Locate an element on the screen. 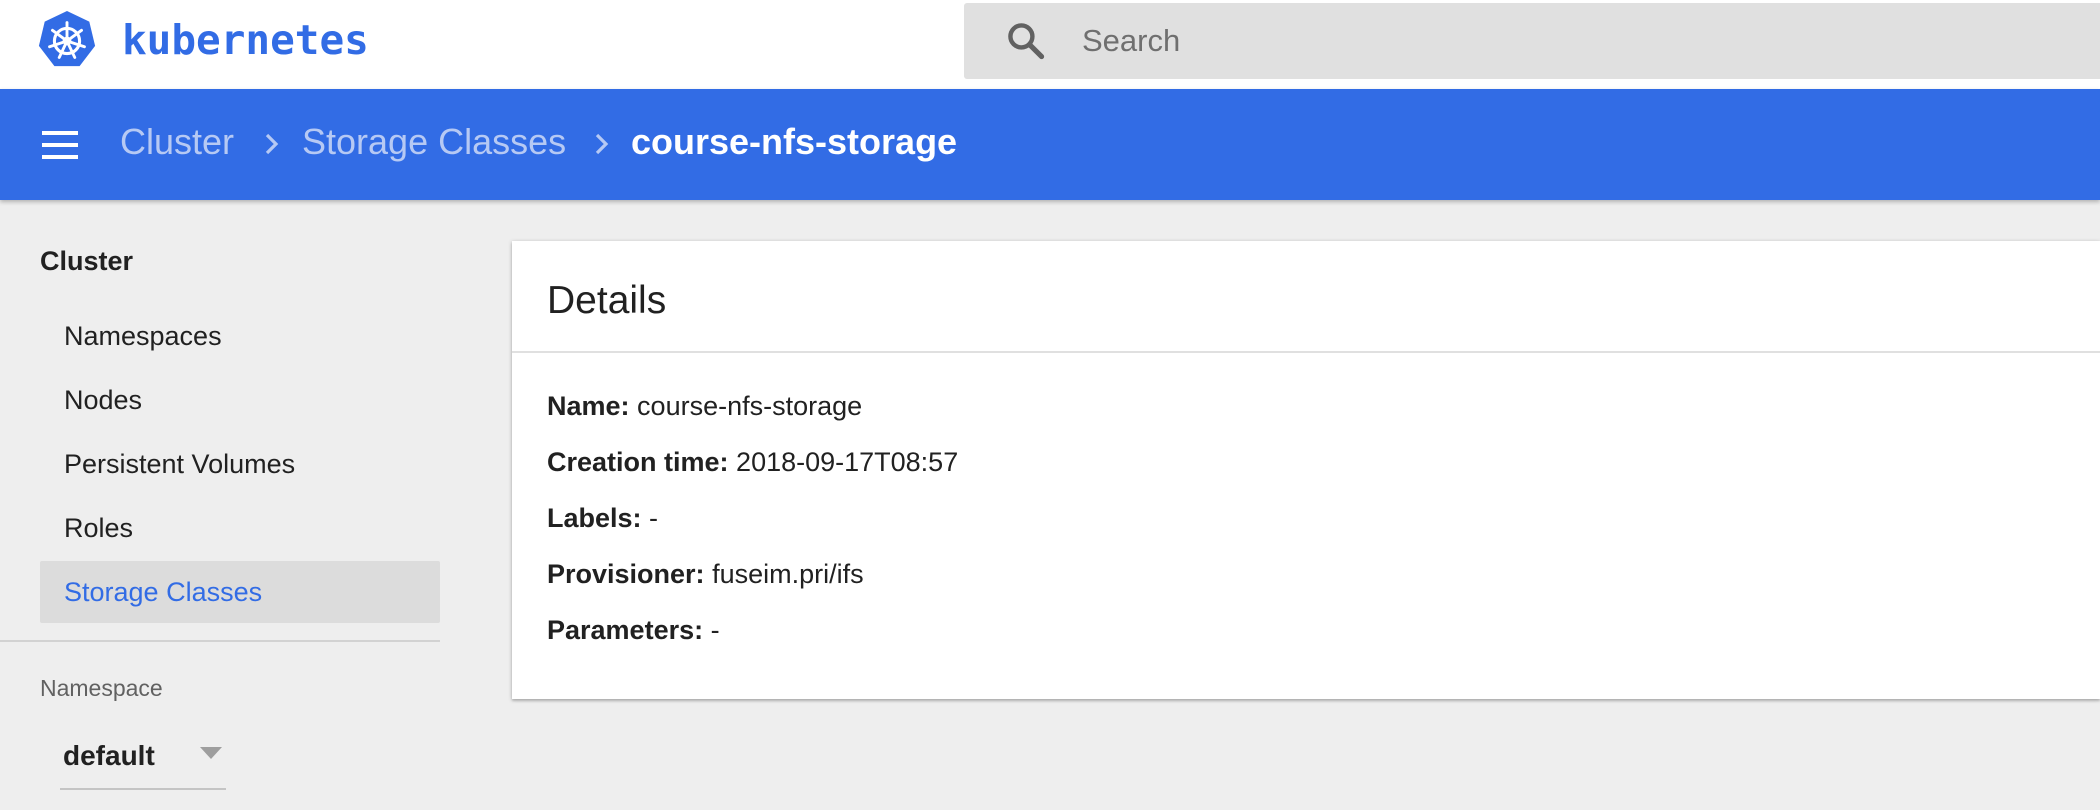  dropdown-arrow-icon is located at coordinates (211, 753).